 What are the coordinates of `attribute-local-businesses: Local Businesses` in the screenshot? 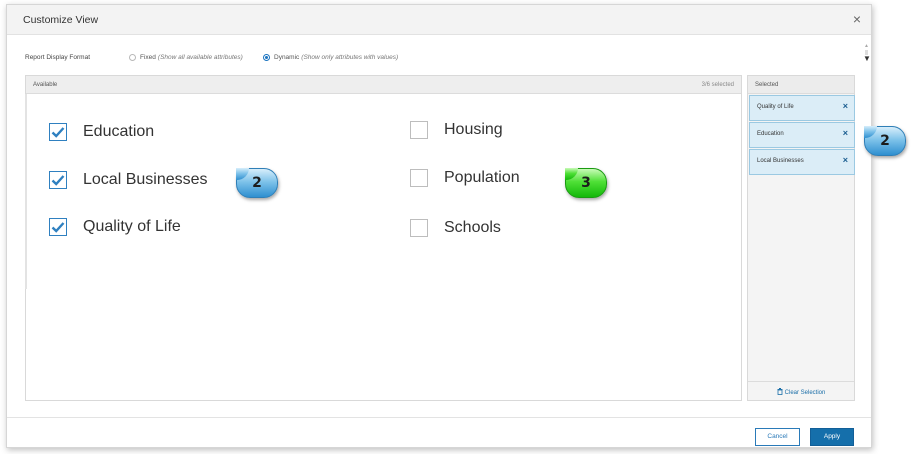 It's located at (128, 180).